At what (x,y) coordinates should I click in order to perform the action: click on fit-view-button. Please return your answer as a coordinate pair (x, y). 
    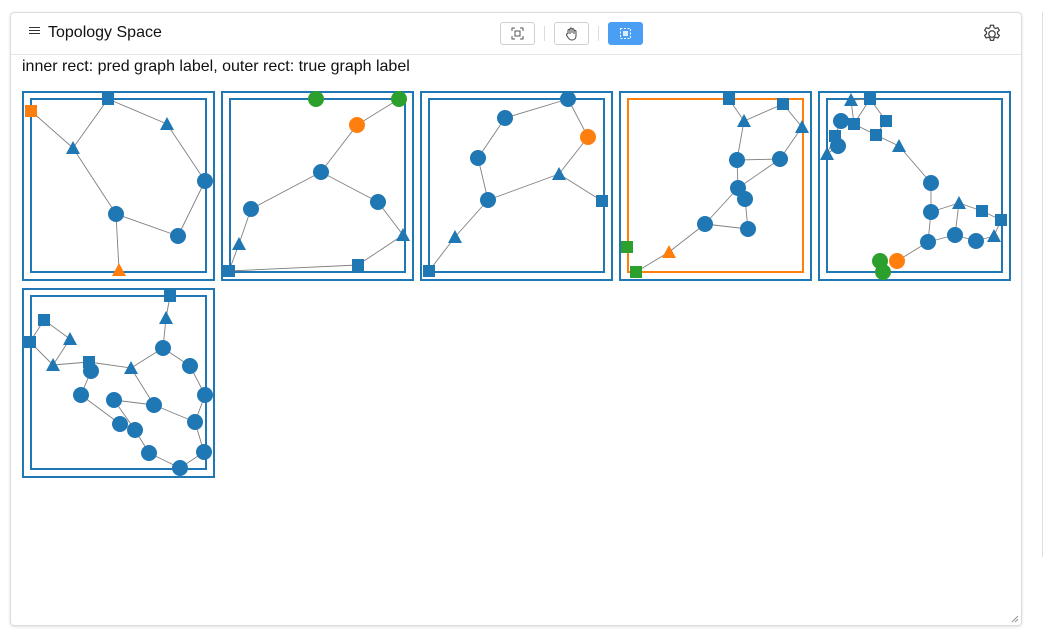
    Looking at the image, I should click on (517, 33).